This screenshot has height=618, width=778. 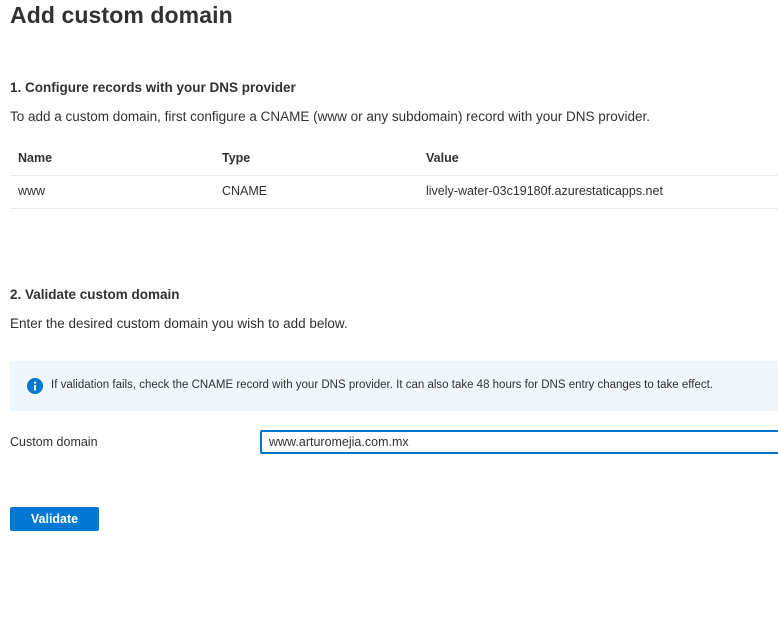 I want to click on step2-heading: 2. Validate custom domain, so click(x=95, y=294).